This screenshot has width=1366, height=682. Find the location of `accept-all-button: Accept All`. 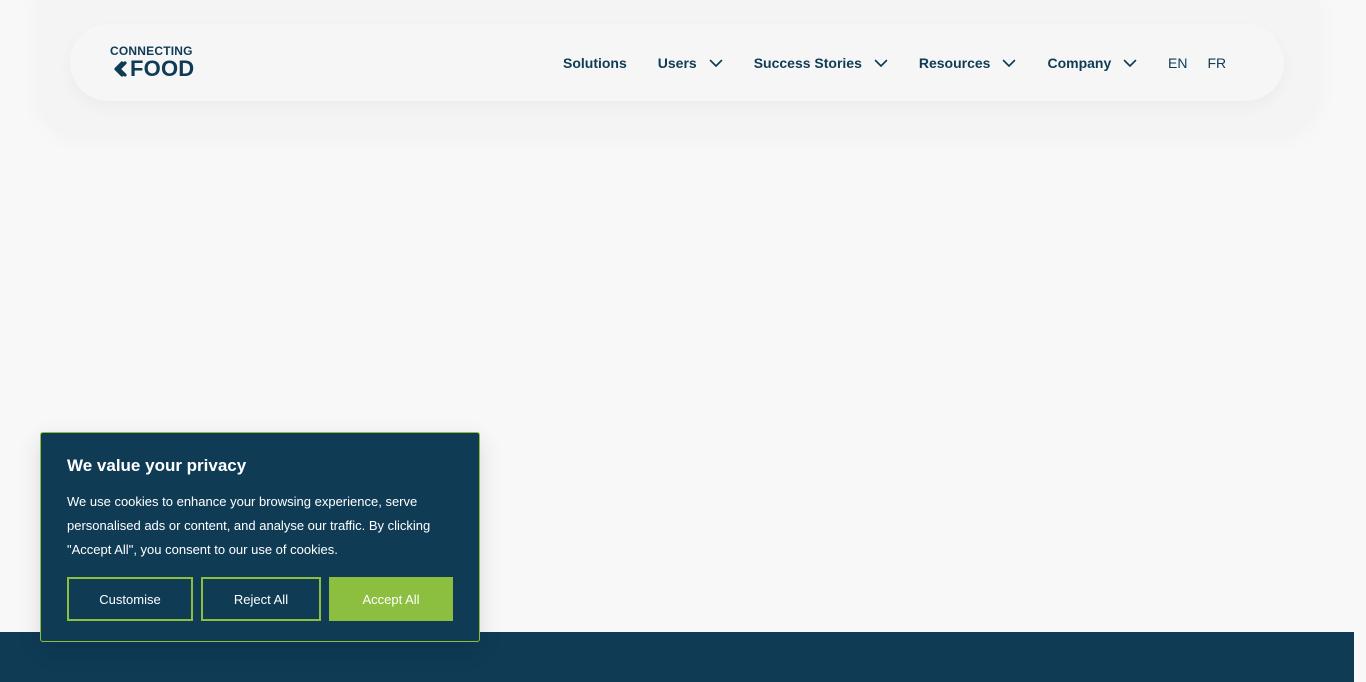

accept-all-button: Accept All is located at coordinates (391, 599).